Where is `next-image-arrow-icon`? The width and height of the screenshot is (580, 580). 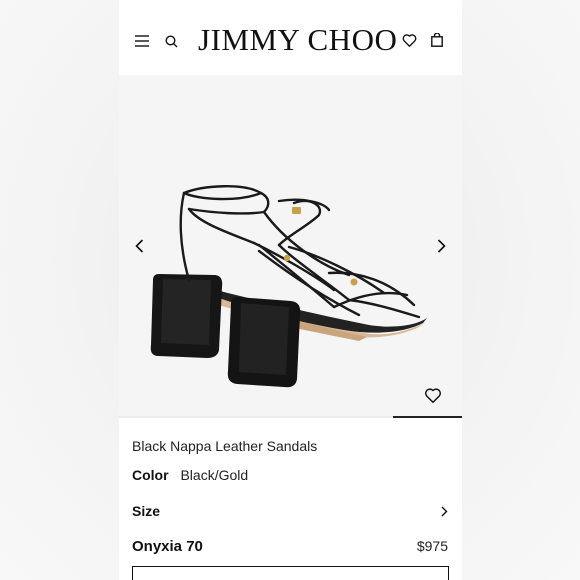 next-image-arrow-icon is located at coordinates (441, 246).